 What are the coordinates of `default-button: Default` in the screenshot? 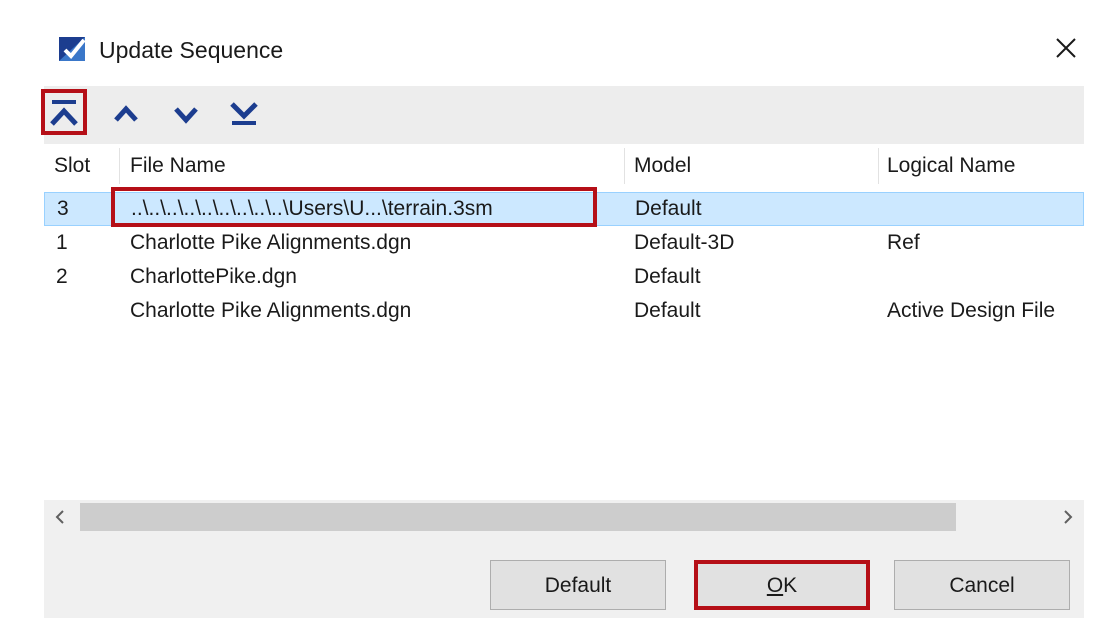 It's located at (578, 585).